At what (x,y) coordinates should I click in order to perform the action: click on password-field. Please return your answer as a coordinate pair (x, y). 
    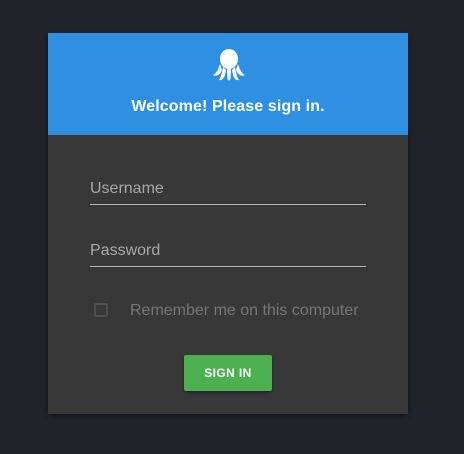
    Looking at the image, I should click on (228, 251).